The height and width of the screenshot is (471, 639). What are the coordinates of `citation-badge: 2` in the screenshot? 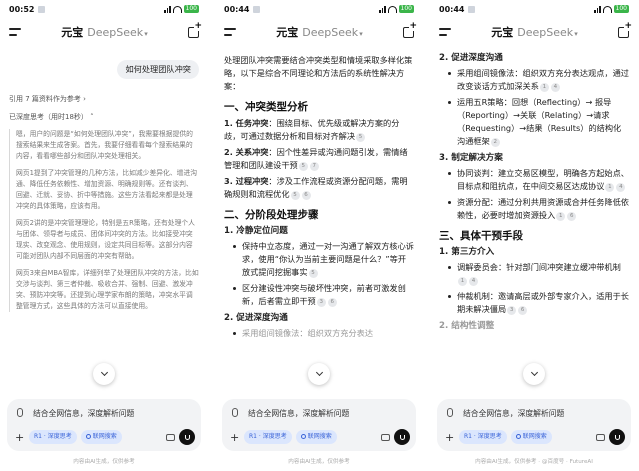 It's located at (495, 142).